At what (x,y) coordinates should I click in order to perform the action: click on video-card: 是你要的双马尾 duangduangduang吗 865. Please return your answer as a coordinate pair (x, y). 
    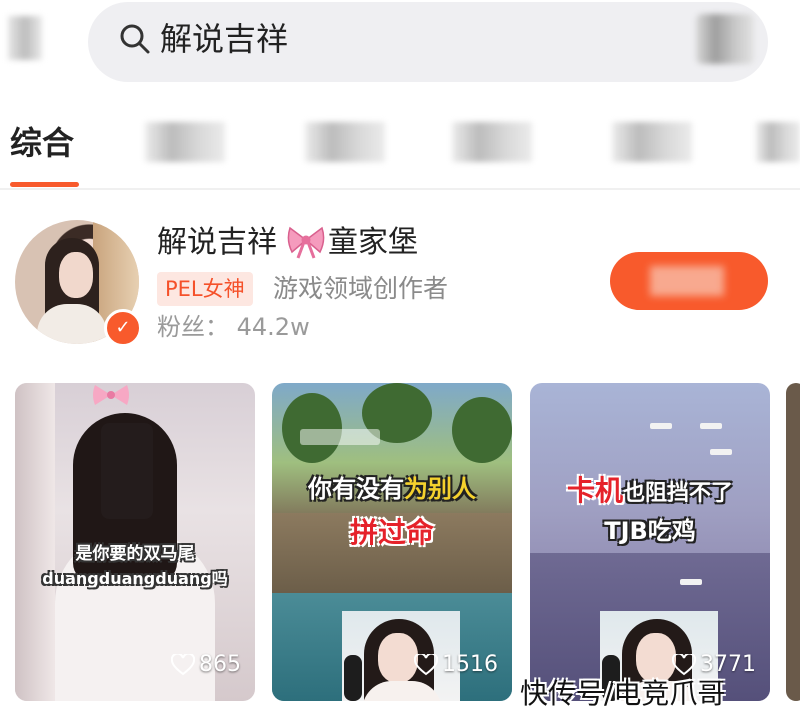
    Looking at the image, I should click on (135, 542).